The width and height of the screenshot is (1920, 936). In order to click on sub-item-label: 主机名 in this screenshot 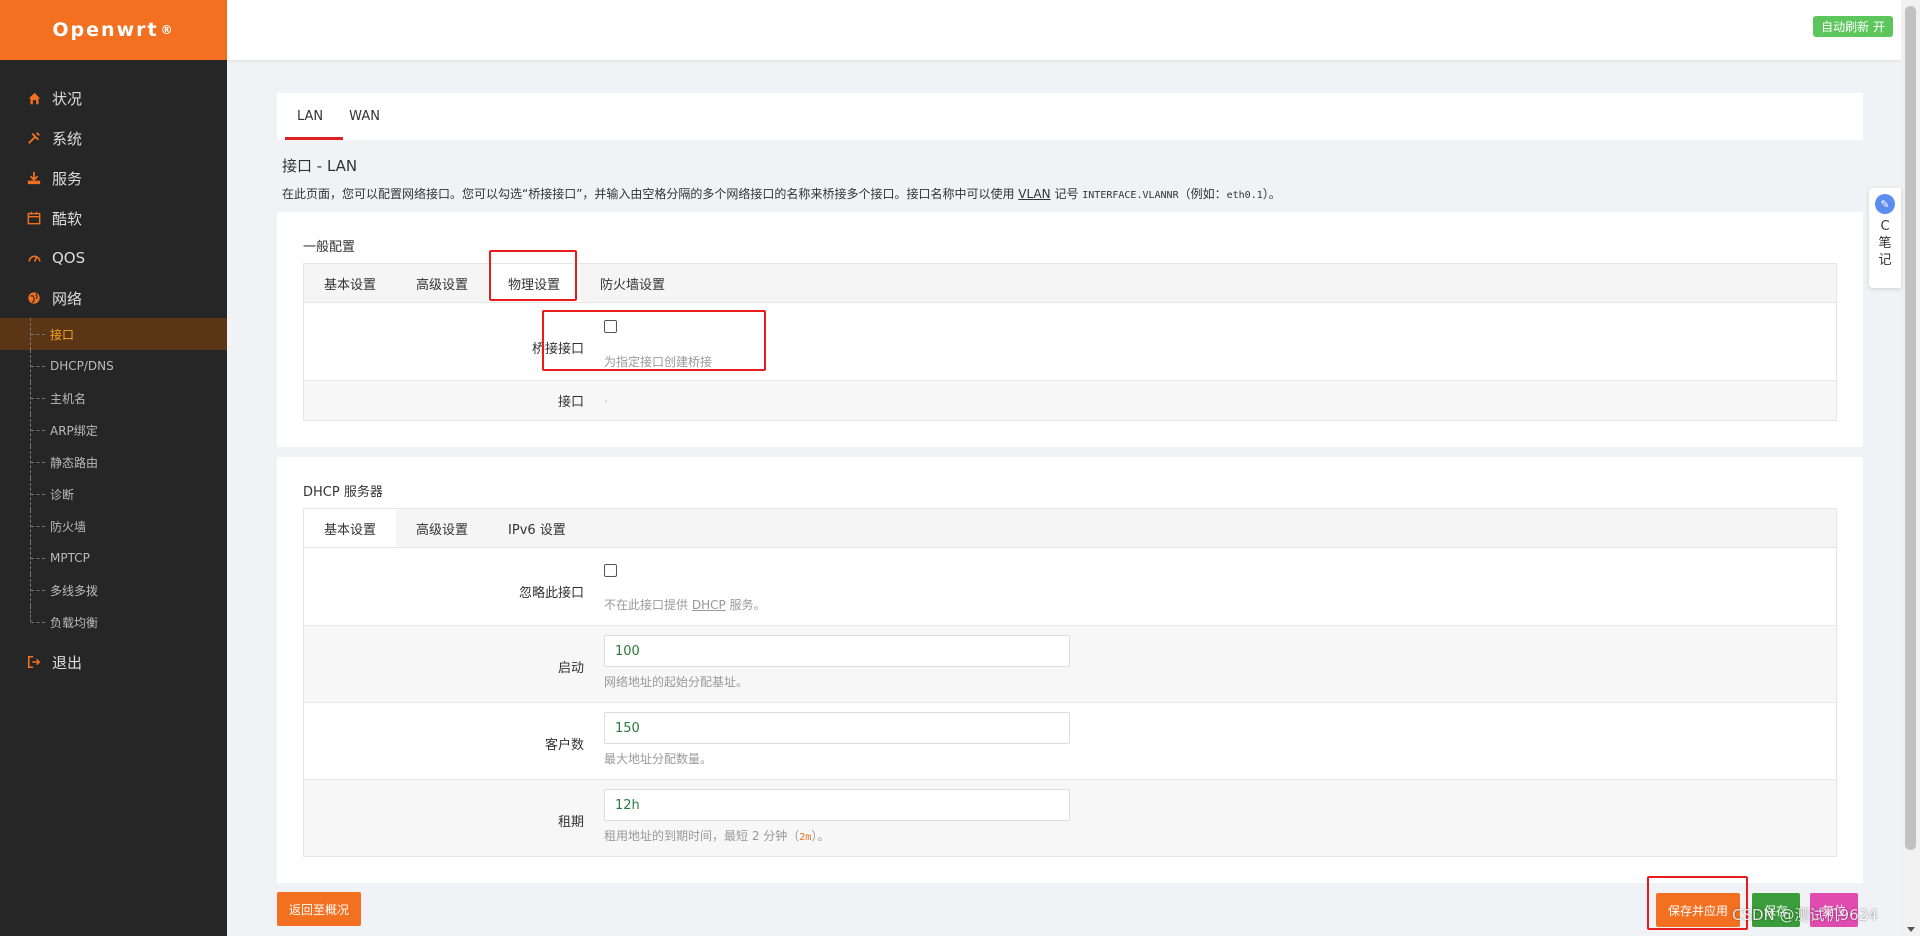, I will do `click(68, 398)`.